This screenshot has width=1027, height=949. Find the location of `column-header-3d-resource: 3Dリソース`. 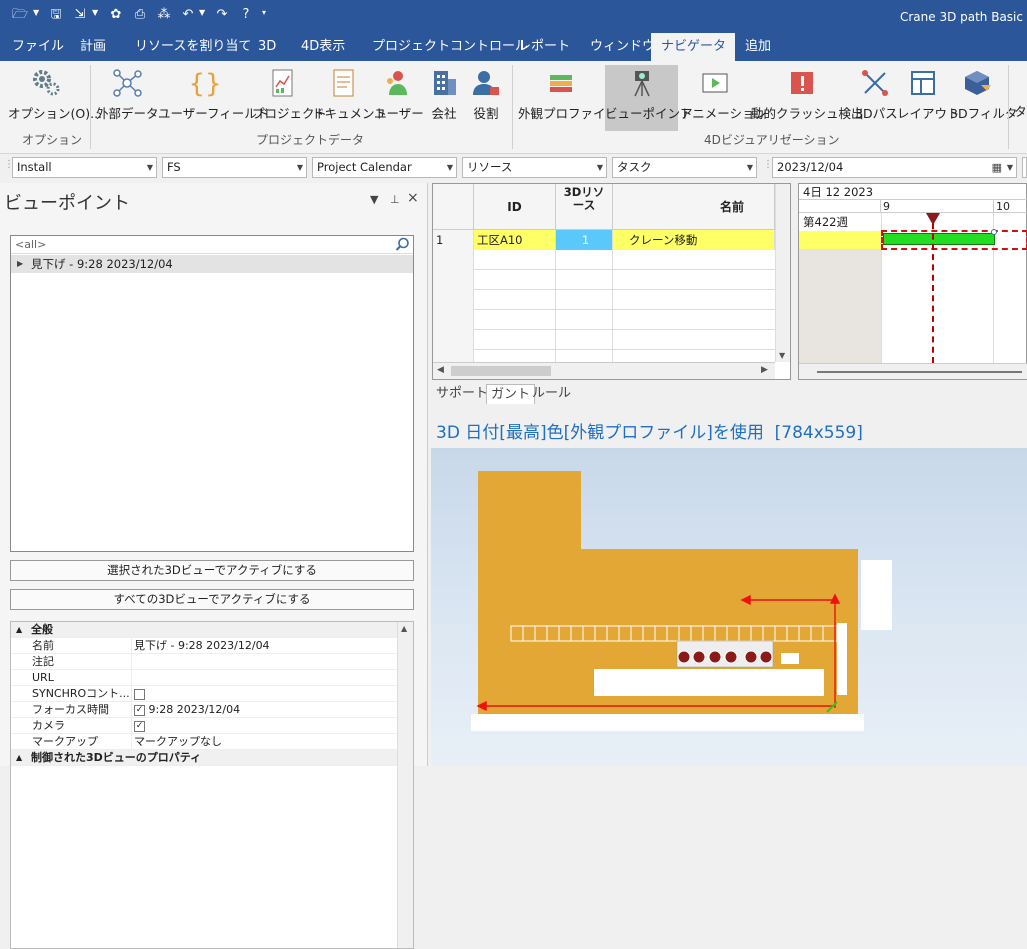

column-header-3d-resource: 3Dリソース is located at coordinates (584, 207).